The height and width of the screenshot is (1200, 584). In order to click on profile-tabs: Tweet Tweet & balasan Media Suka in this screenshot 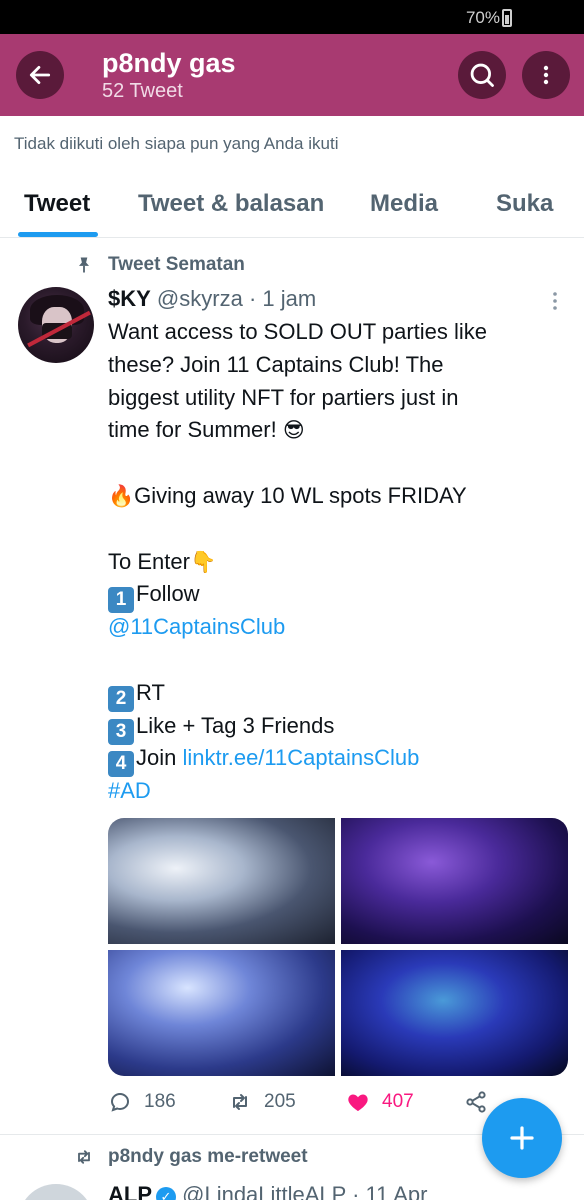, I will do `click(292, 205)`.